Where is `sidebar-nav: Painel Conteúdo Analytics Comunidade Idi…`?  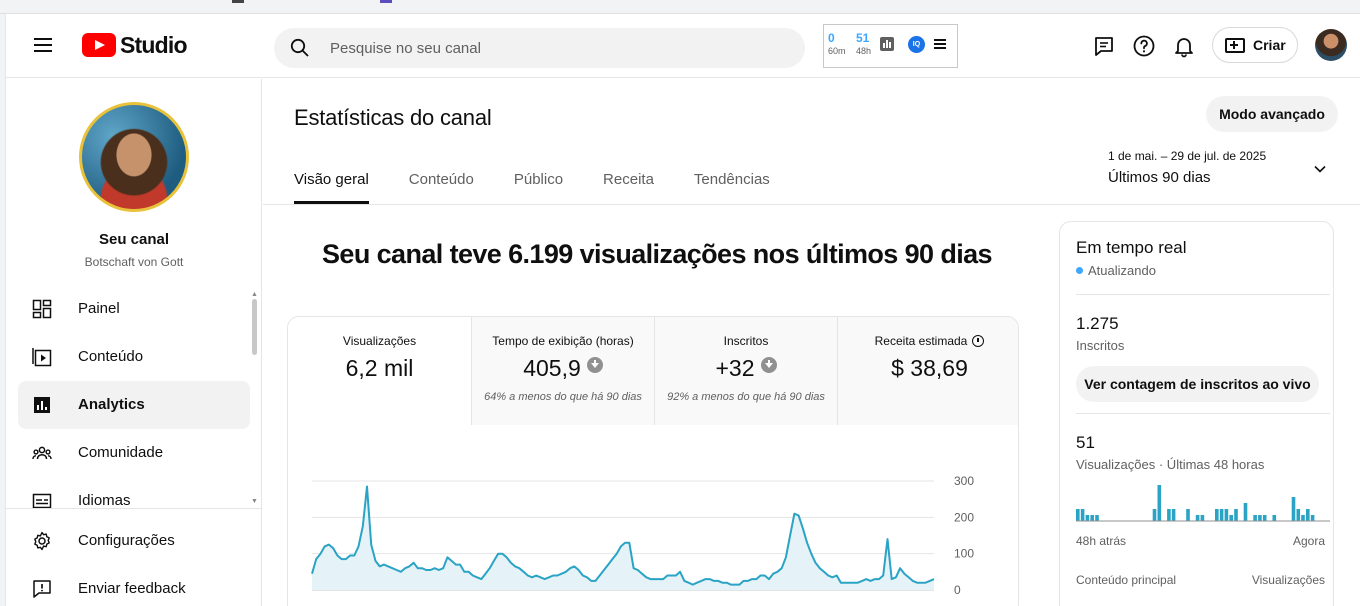 sidebar-nav: Painel Conteúdo Analytics Comunidade Idi… is located at coordinates (134, 405).